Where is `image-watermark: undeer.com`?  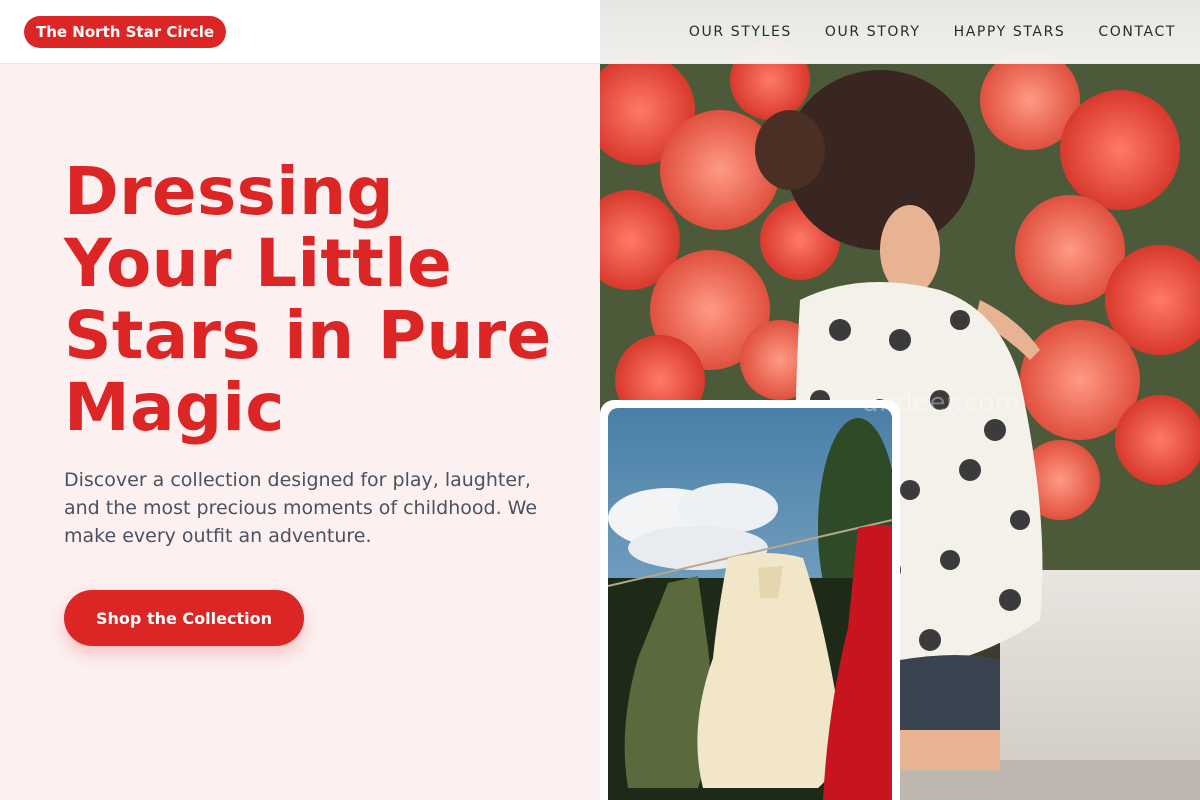 image-watermark: undeer.com is located at coordinates (941, 403).